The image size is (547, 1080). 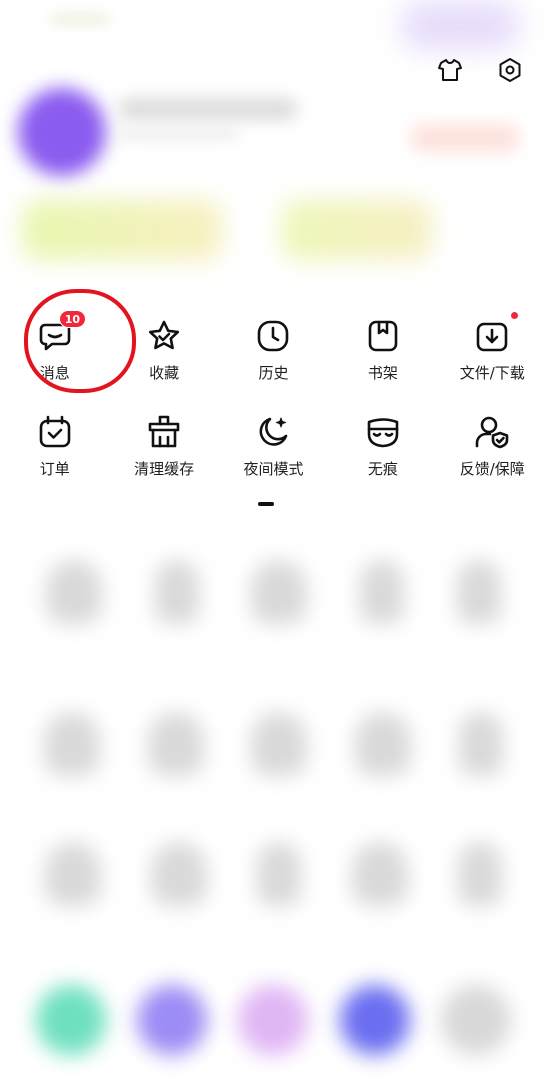 I want to click on avatar, so click(x=62, y=132).